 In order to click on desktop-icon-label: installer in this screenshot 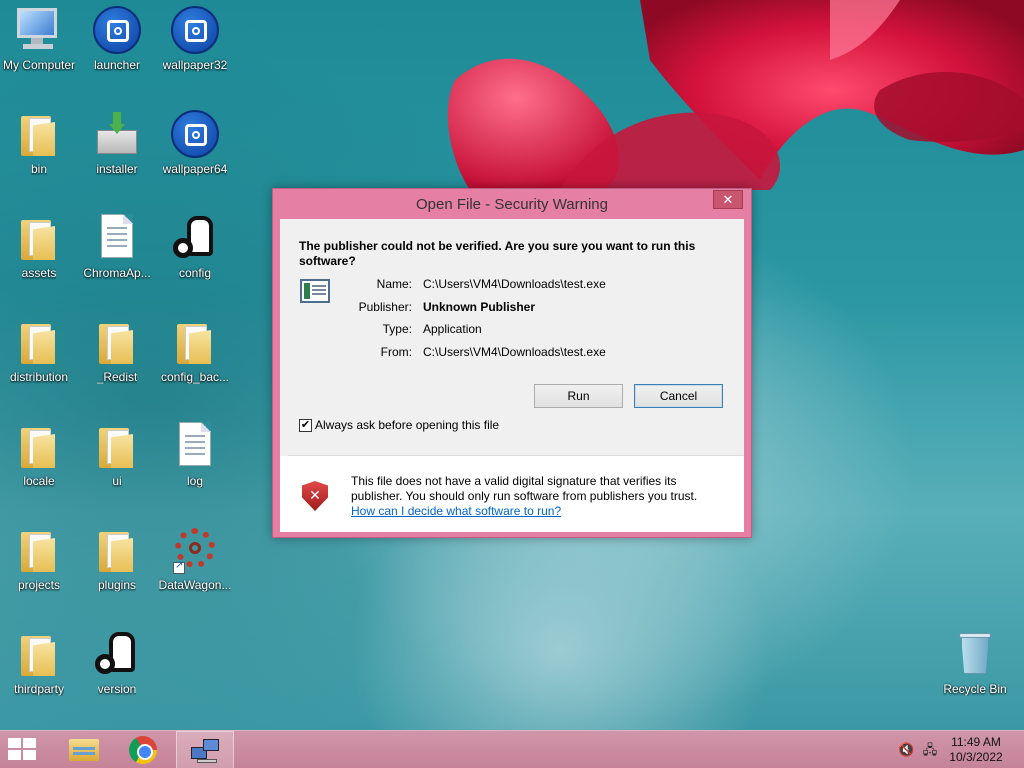, I will do `click(117, 169)`.